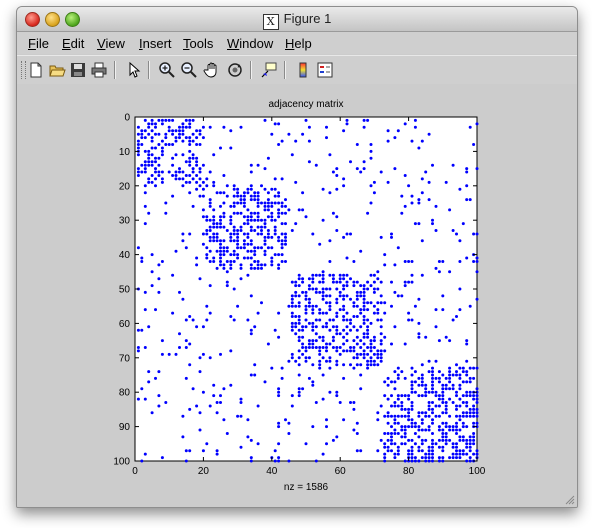 This screenshot has width=592, height=528. Describe the element at coordinates (57, 70) in the screenshot. I see `open-file-icon` at that location.